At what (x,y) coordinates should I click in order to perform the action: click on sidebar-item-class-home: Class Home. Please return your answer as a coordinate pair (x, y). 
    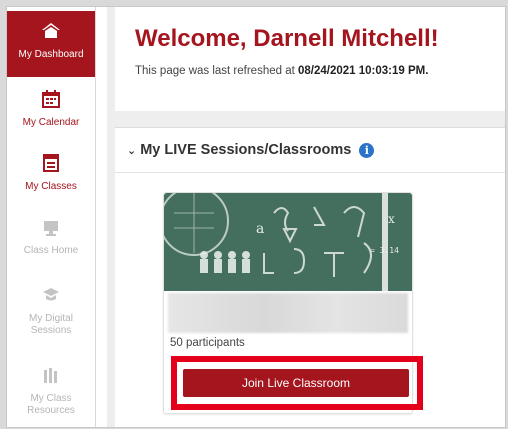
    Looking at the image, I should click on (51, 238).